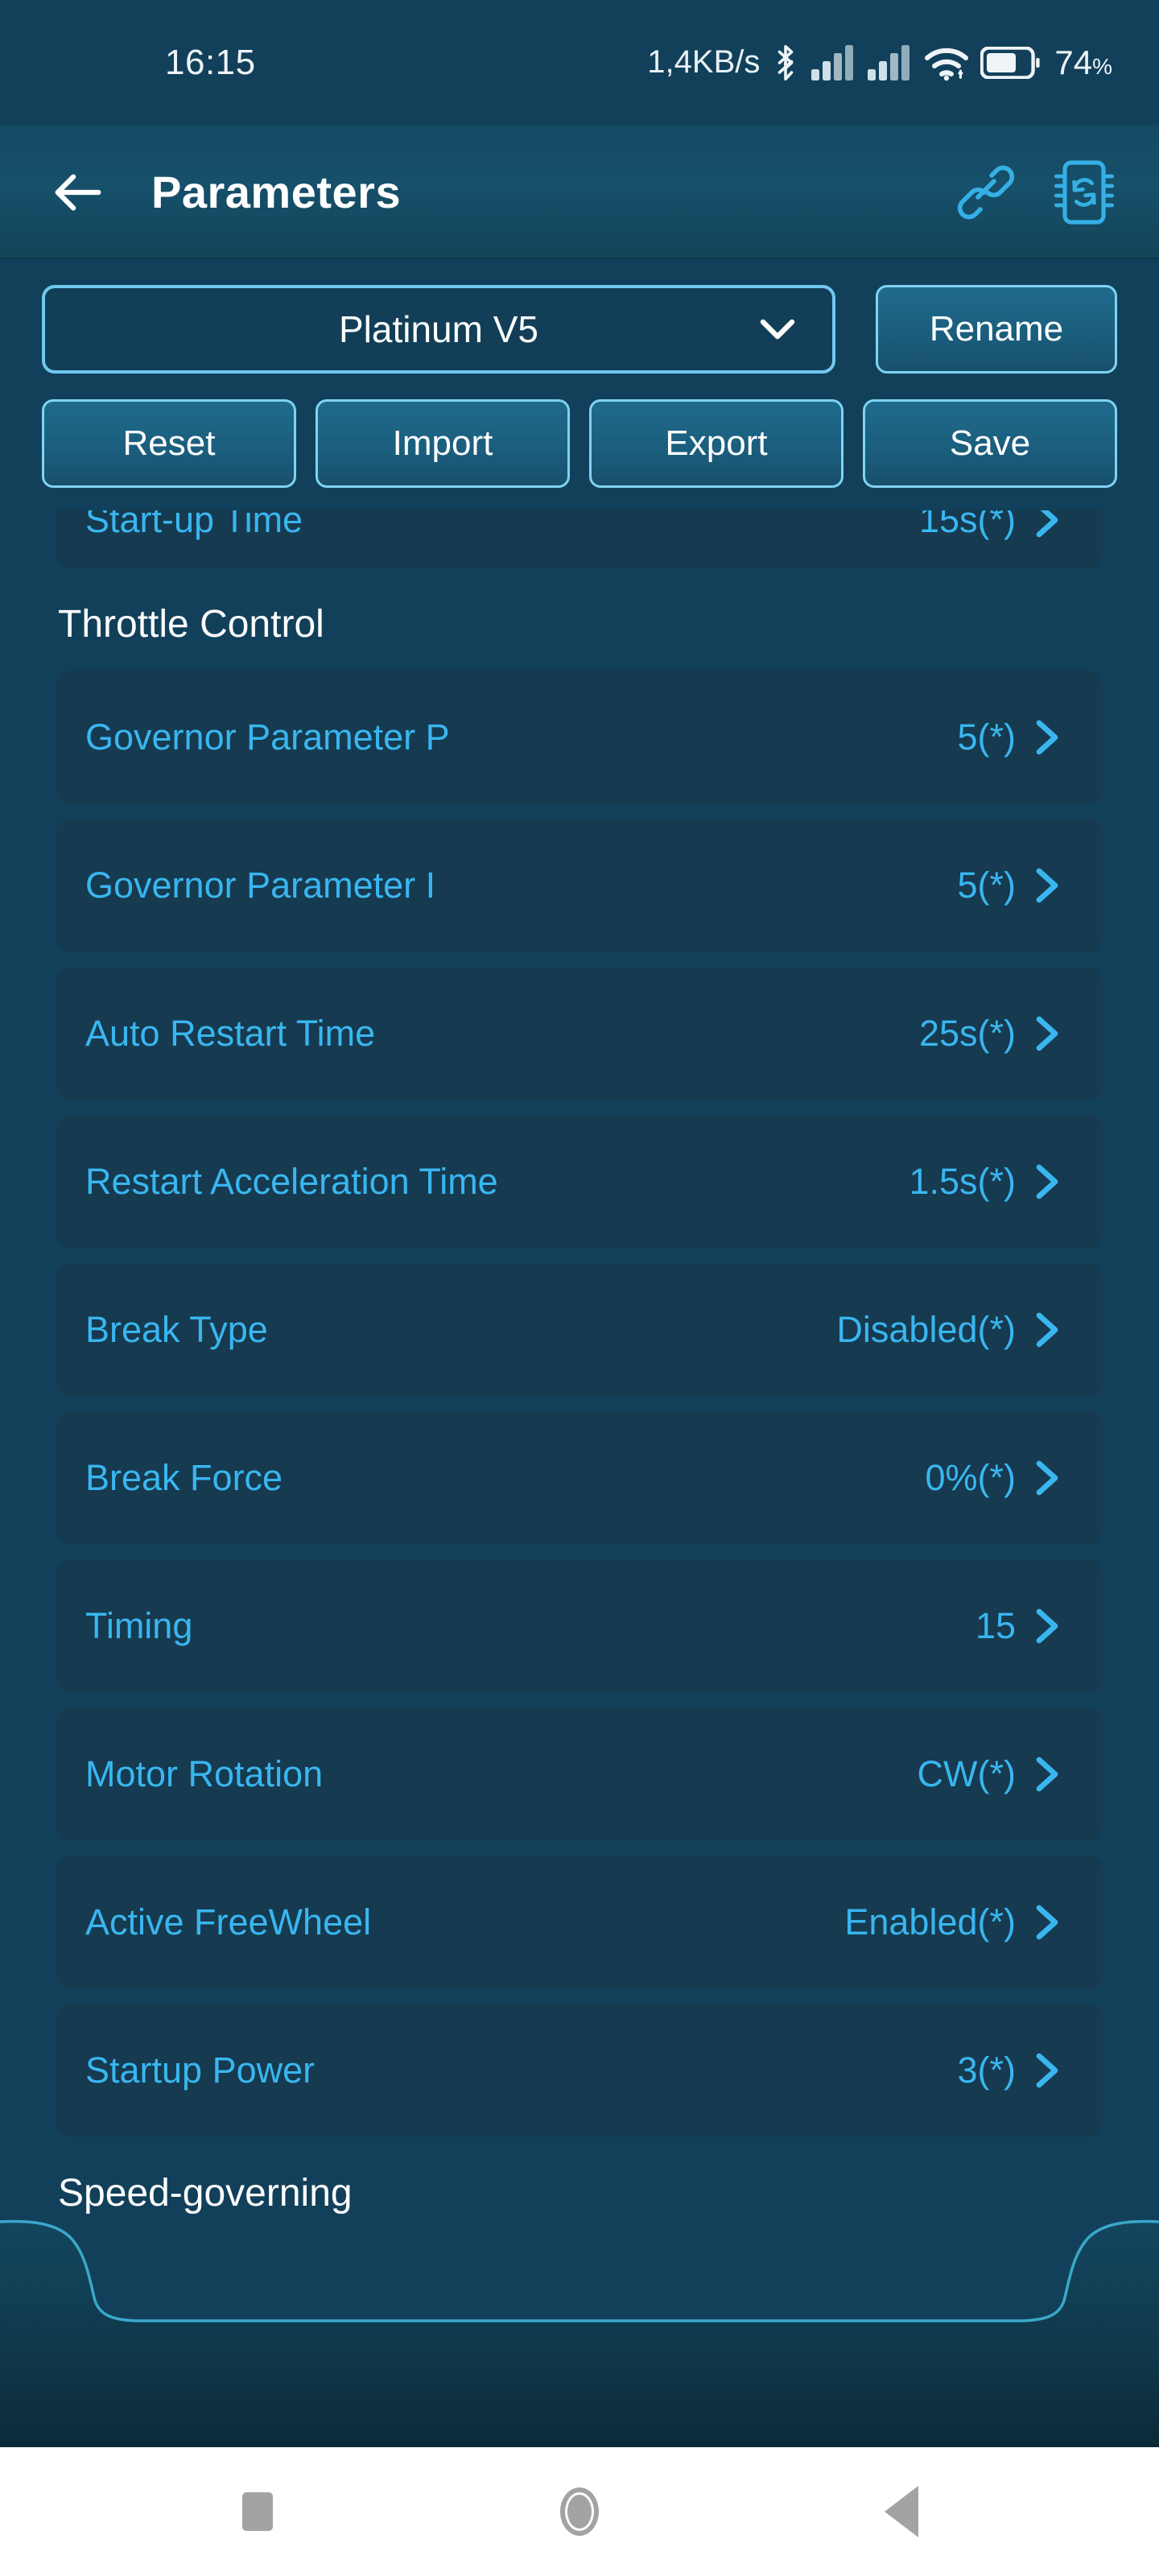 The width and height of the screenshot is (1159, 2576). I want to click on status-bar-icons: 1,4KB/s 74%, so click(880, 63).